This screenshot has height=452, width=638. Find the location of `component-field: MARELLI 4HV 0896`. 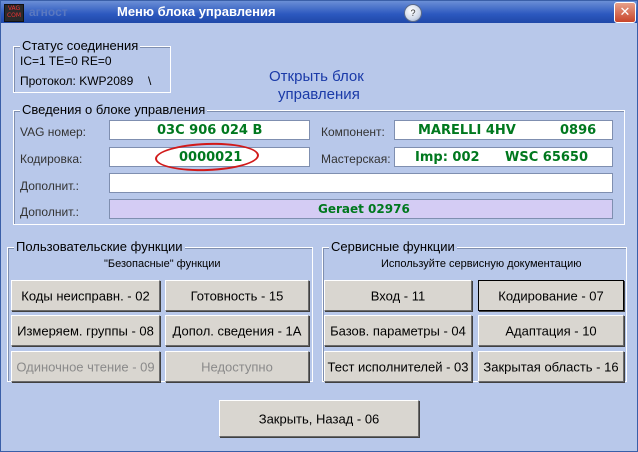

component-field: MARELLI 4HV 0896 is located at coordinates (503, 130).